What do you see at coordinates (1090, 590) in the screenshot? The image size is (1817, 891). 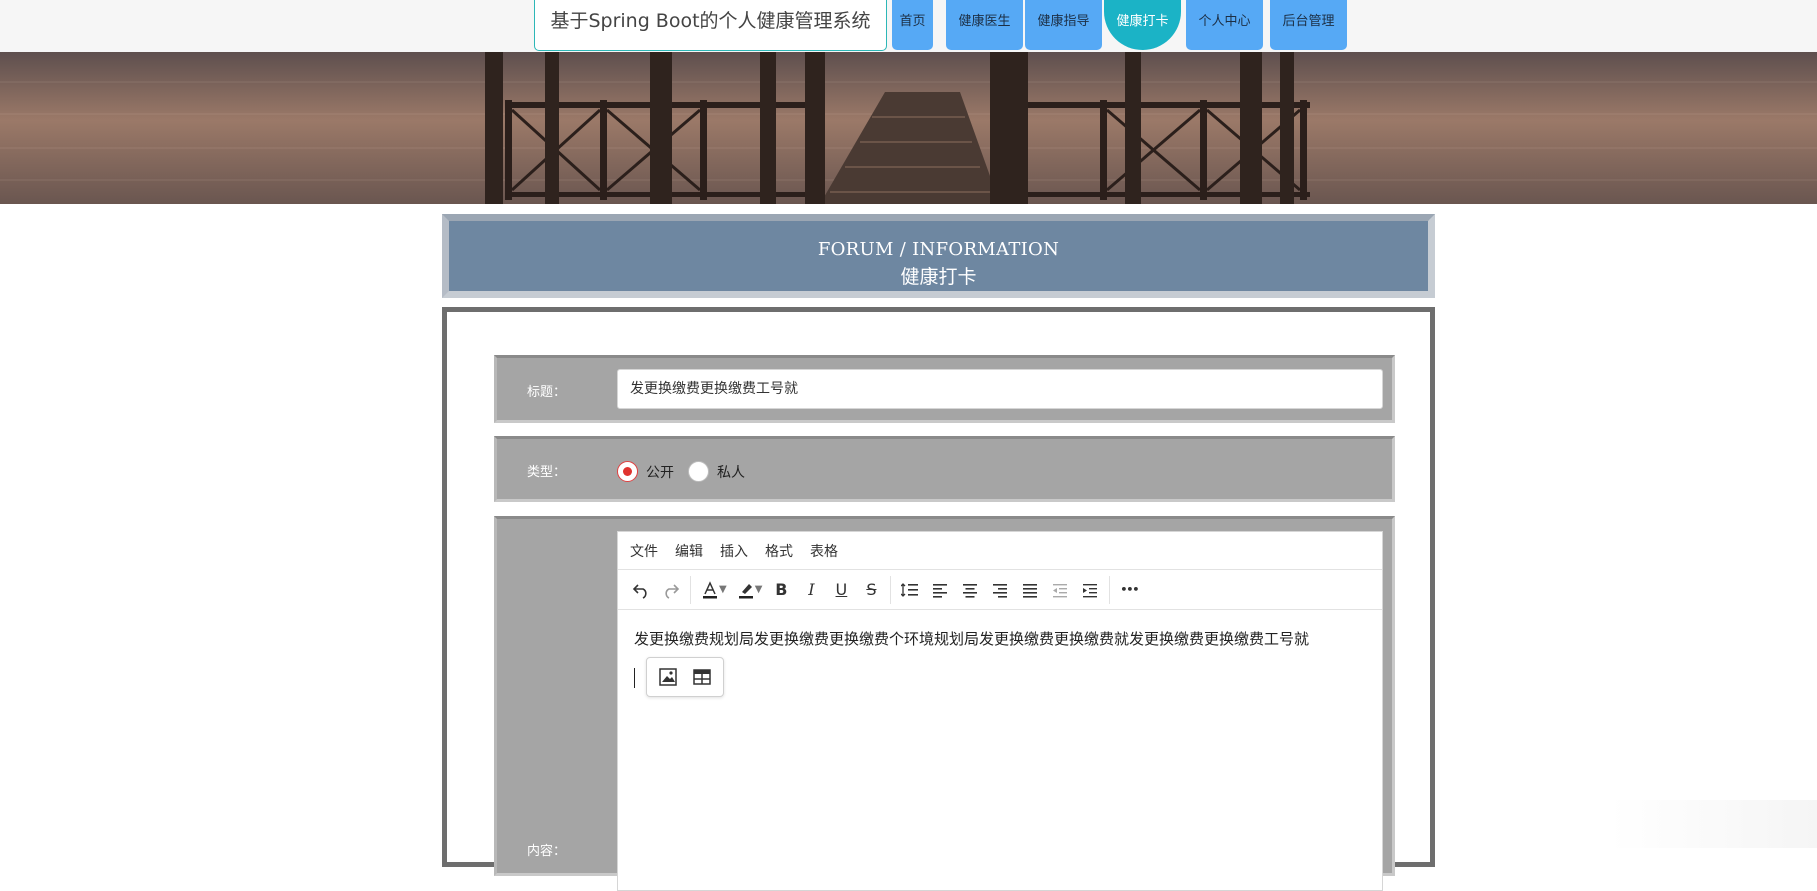 I see `indent-icon` at bounding box center [1090, 590].